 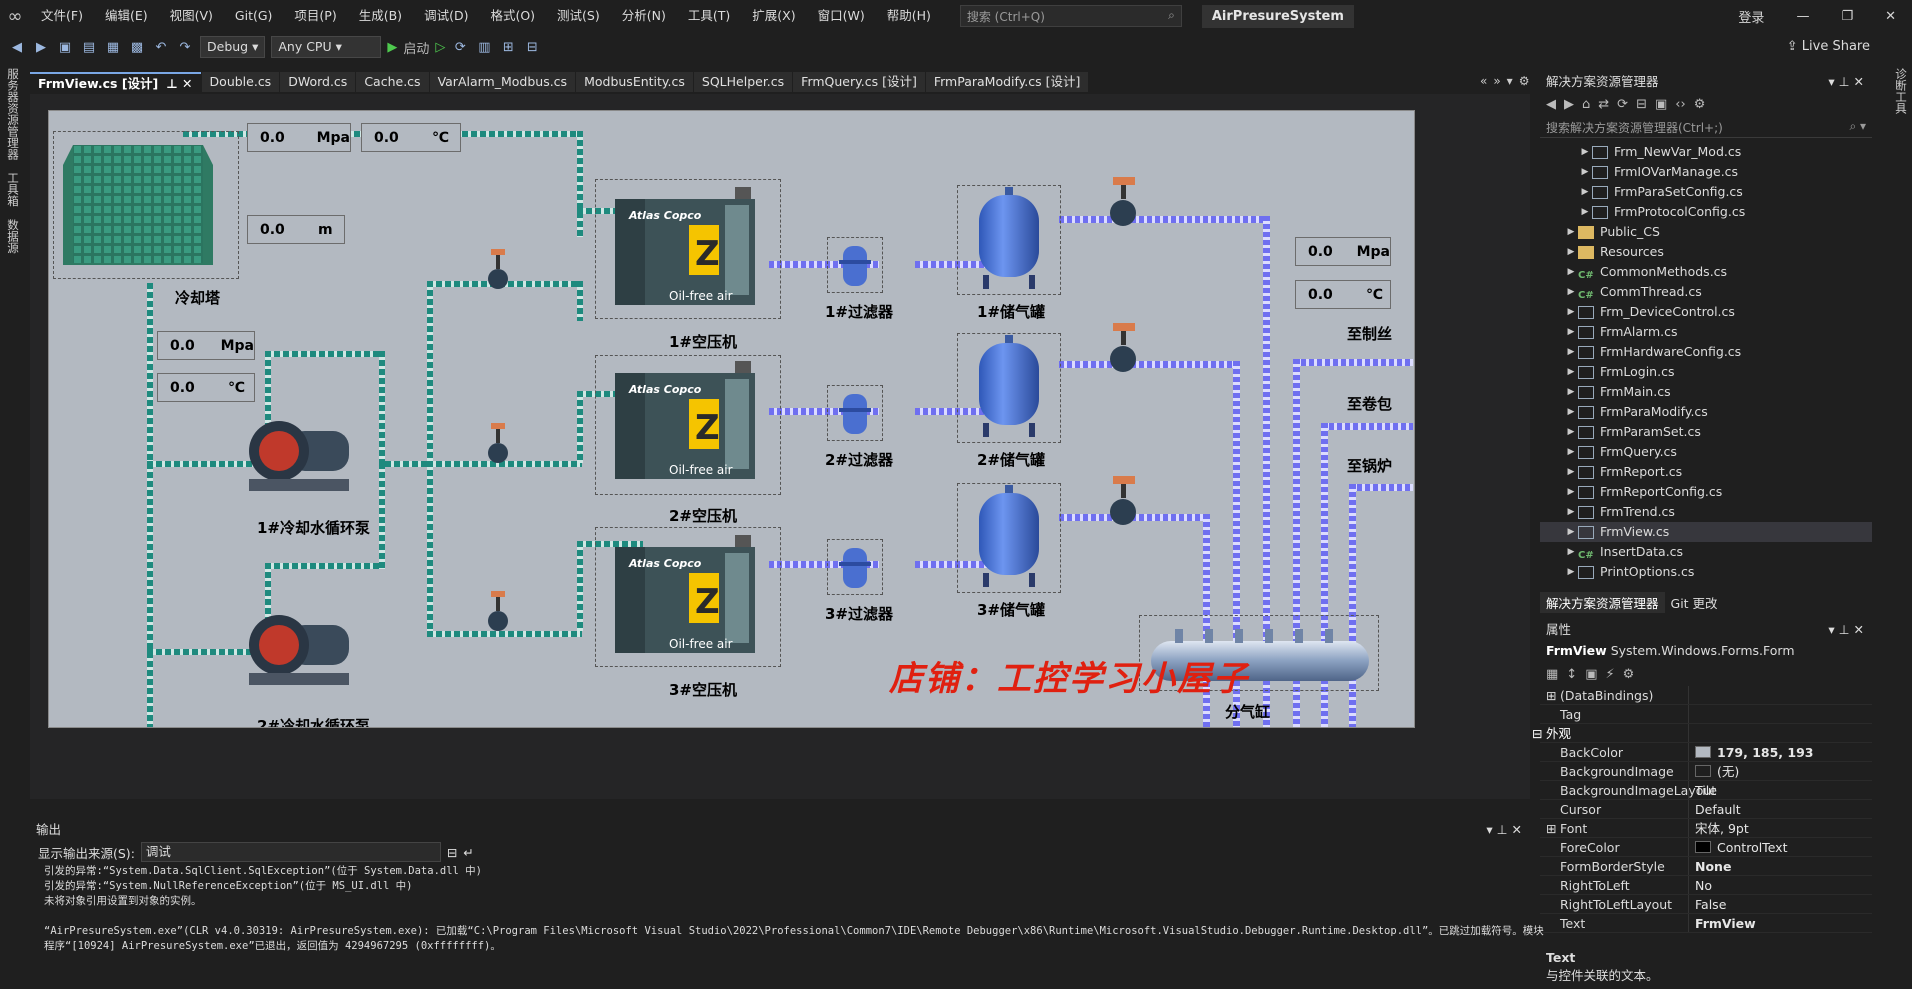 What do you see at coordinates (1007, 82) in the screenshot?
I see `tab-8: FrmParaModify.cs [设计]` at bounding box center [1007, 82].